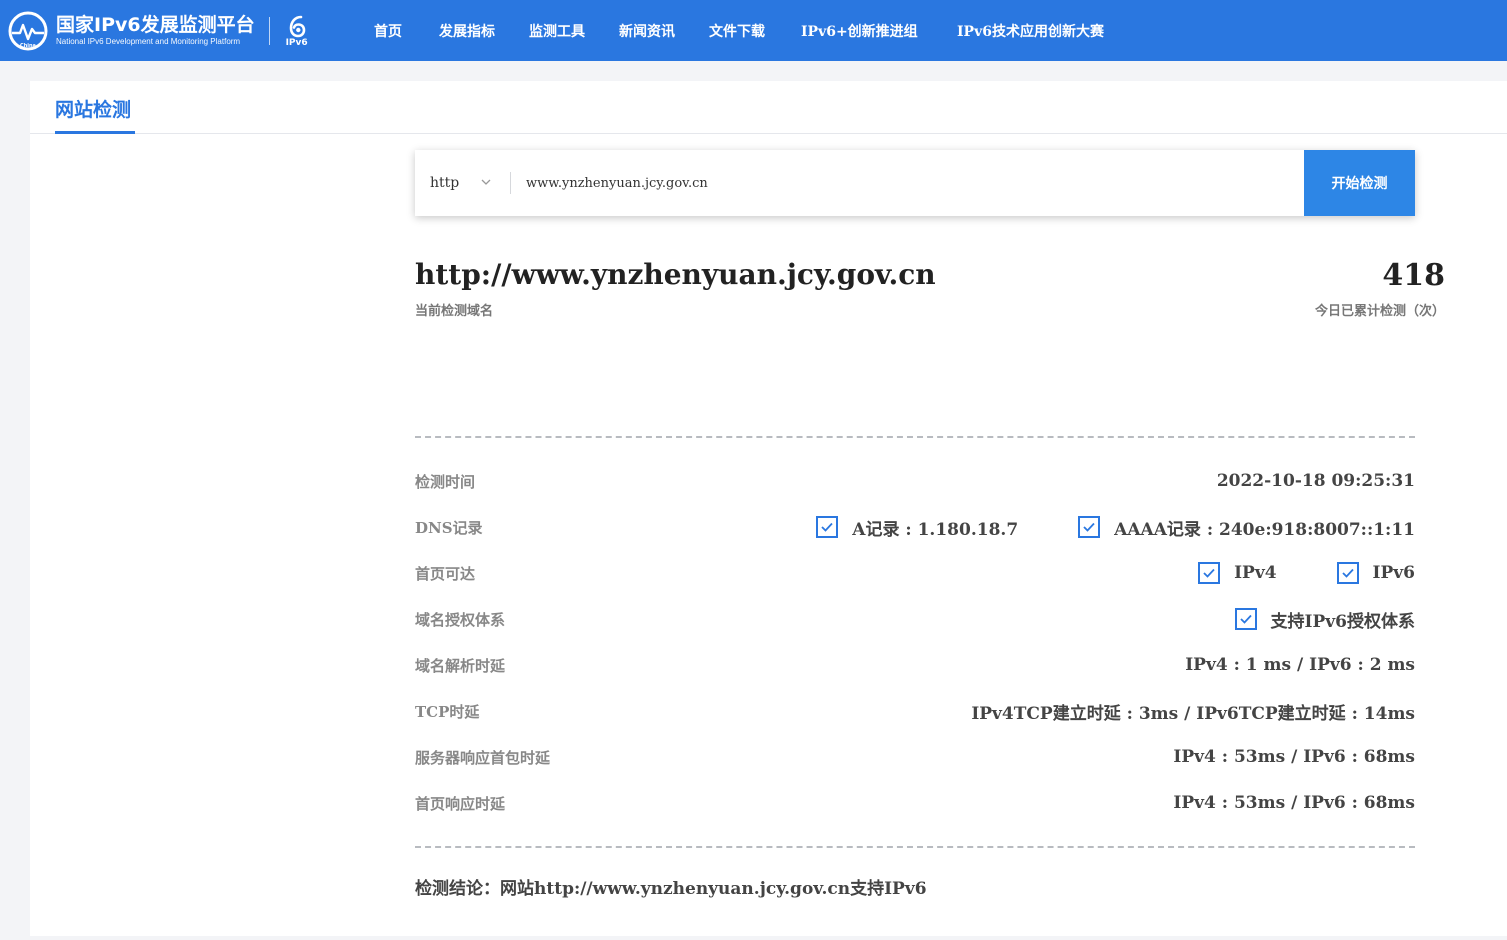 This screenshot has height=940, width=1507. I want to click on a-record-text: A记录 : 1.180.18.7, so click(935, 529).